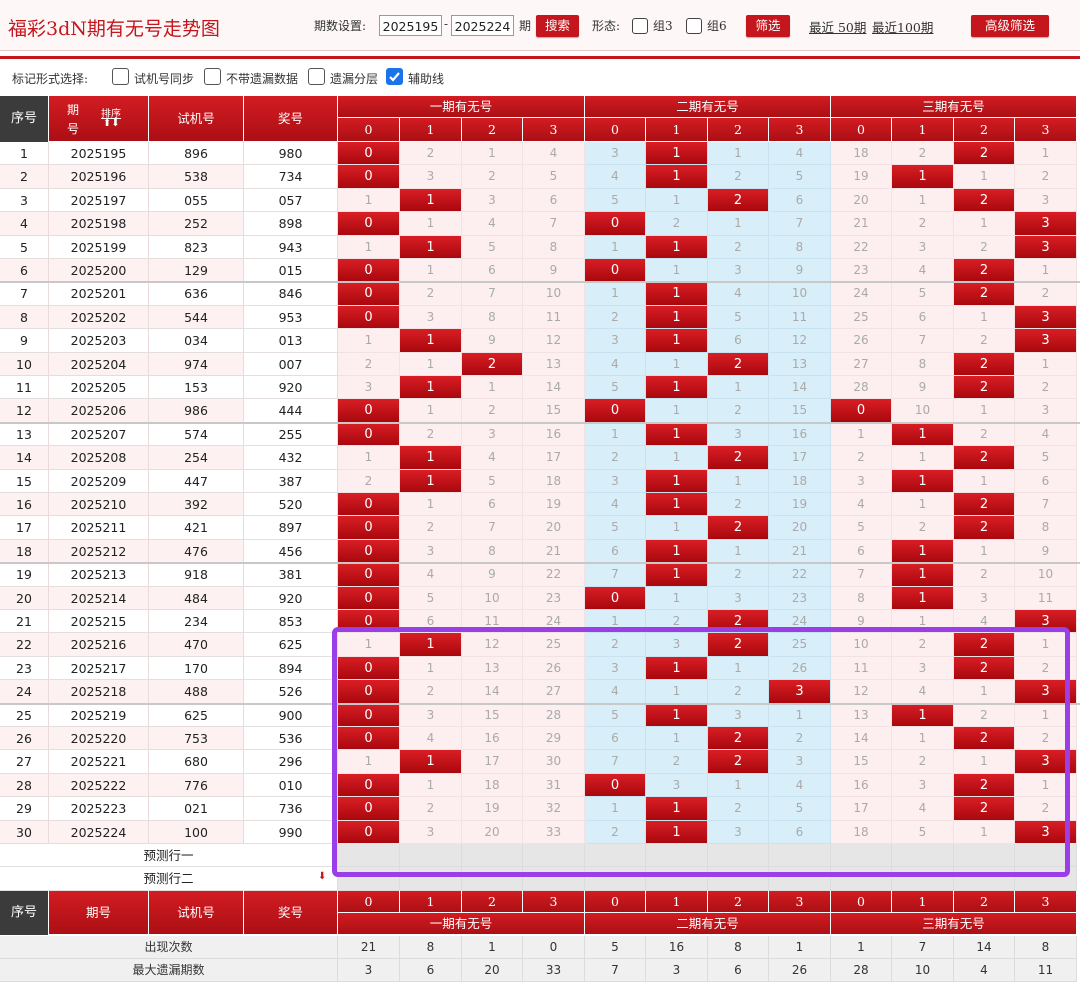 The height and width of the screenshot is (982, 1080). What do you see at coordinates (640, 26) in the screenshot?
I see `group3-checkbox` at bounding box center [640, 26].